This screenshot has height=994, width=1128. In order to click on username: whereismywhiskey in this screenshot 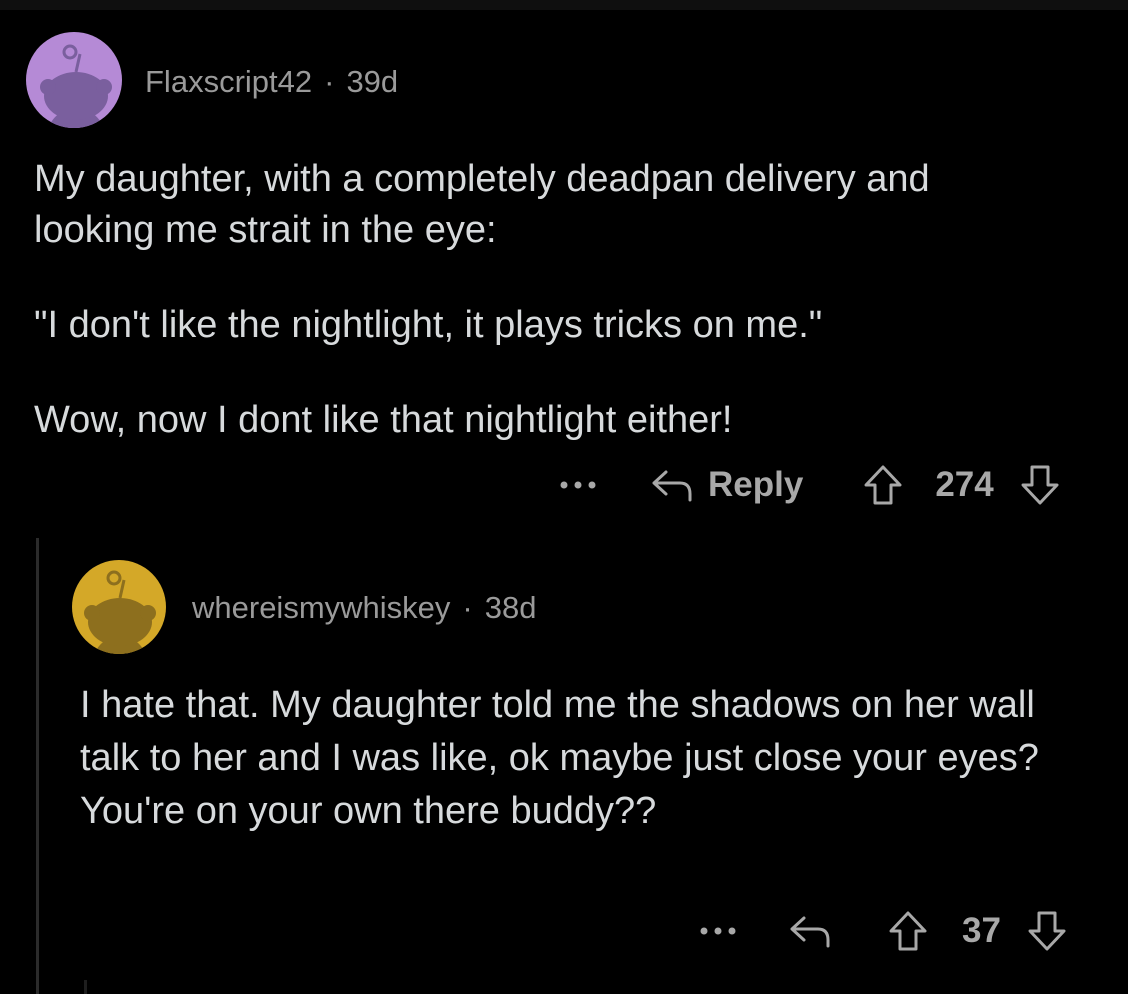, I will do `click(321, 608)`.